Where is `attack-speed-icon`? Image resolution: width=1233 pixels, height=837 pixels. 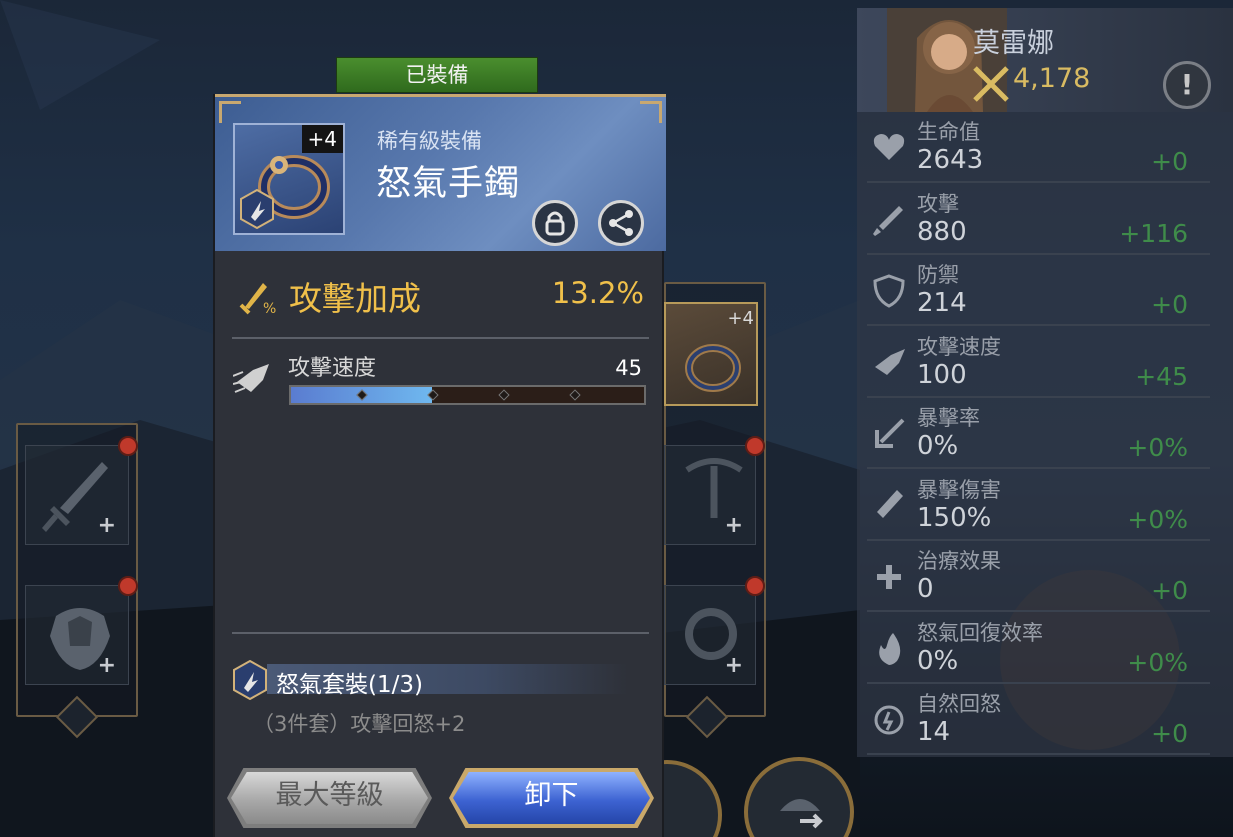 attack-speed-icon is located at coordinates (251, 378).